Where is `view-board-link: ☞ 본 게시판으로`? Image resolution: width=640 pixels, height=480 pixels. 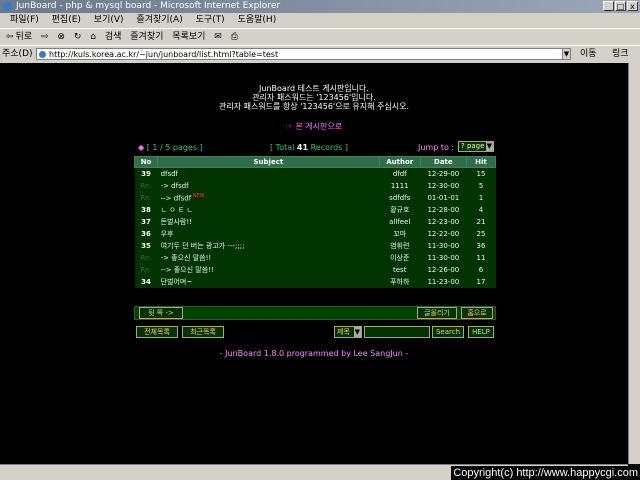 view-board-link: ☞ 본 게시판으로 is located at coordinates (314, 127).